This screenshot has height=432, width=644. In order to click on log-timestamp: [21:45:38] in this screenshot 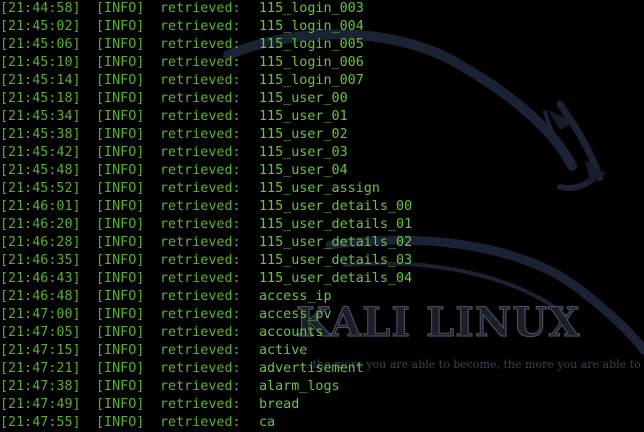, I will do `click(40, 134)`.